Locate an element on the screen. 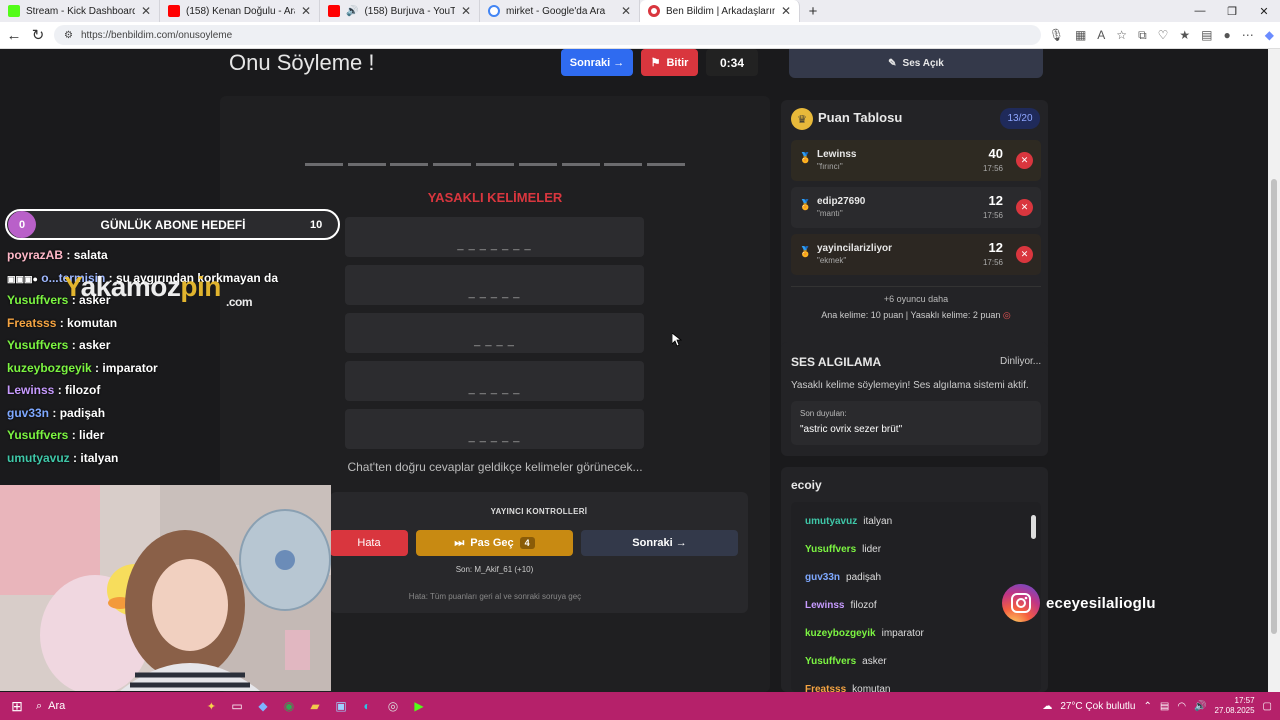  youtube-icon is located at coordinates (174, 11).